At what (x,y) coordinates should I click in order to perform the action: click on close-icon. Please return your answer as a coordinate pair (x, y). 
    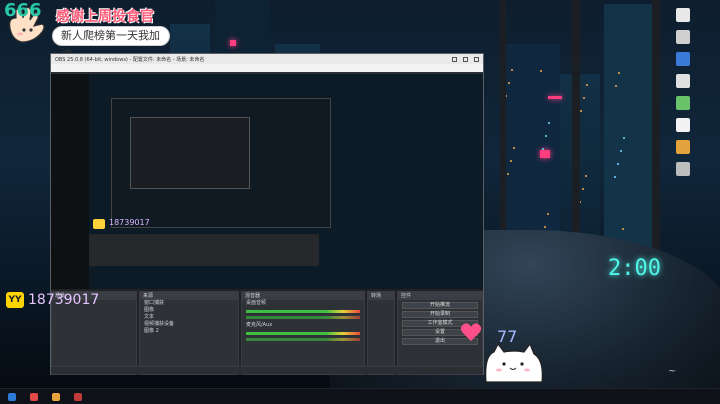
    Looking at the image, I should click on (476, 59).